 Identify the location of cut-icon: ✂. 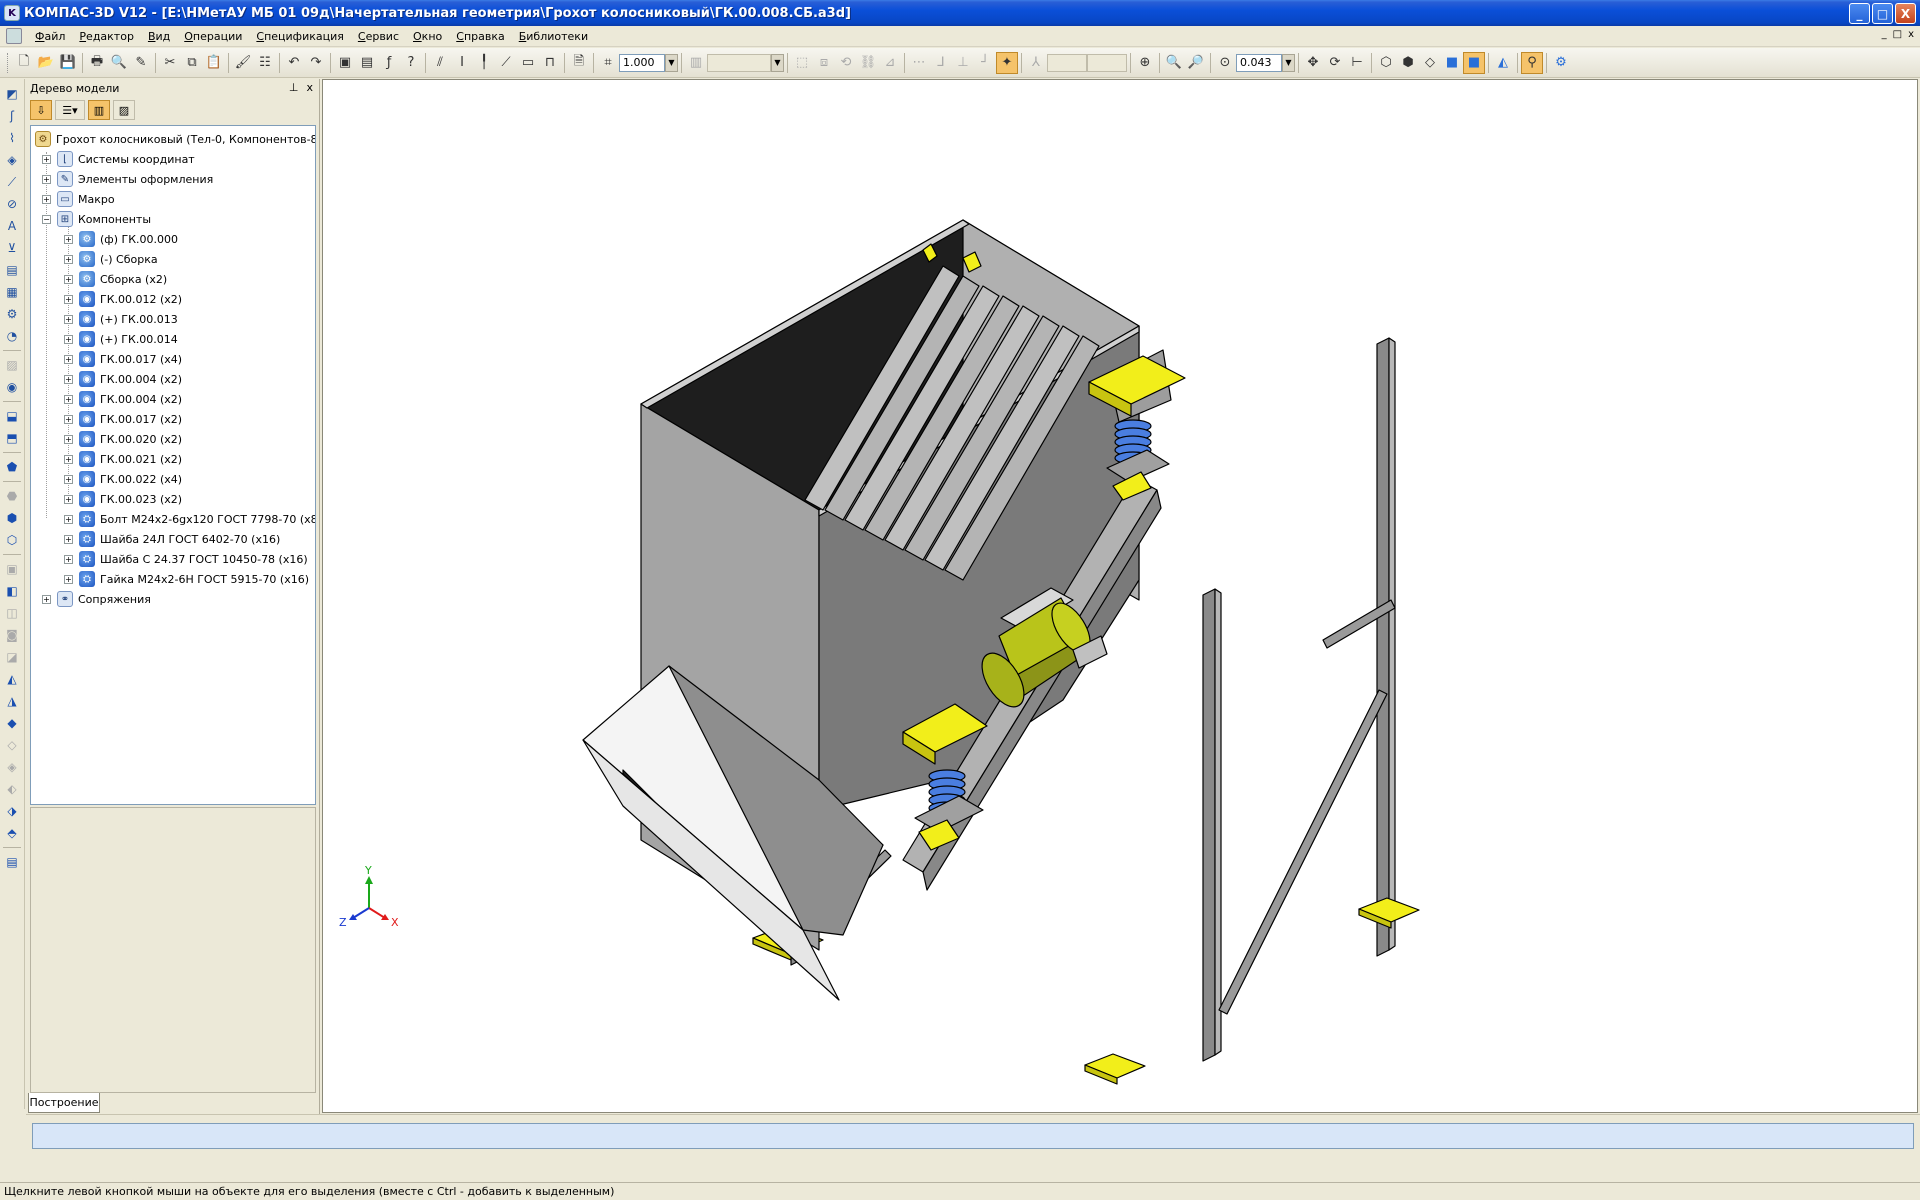
(170, 63).